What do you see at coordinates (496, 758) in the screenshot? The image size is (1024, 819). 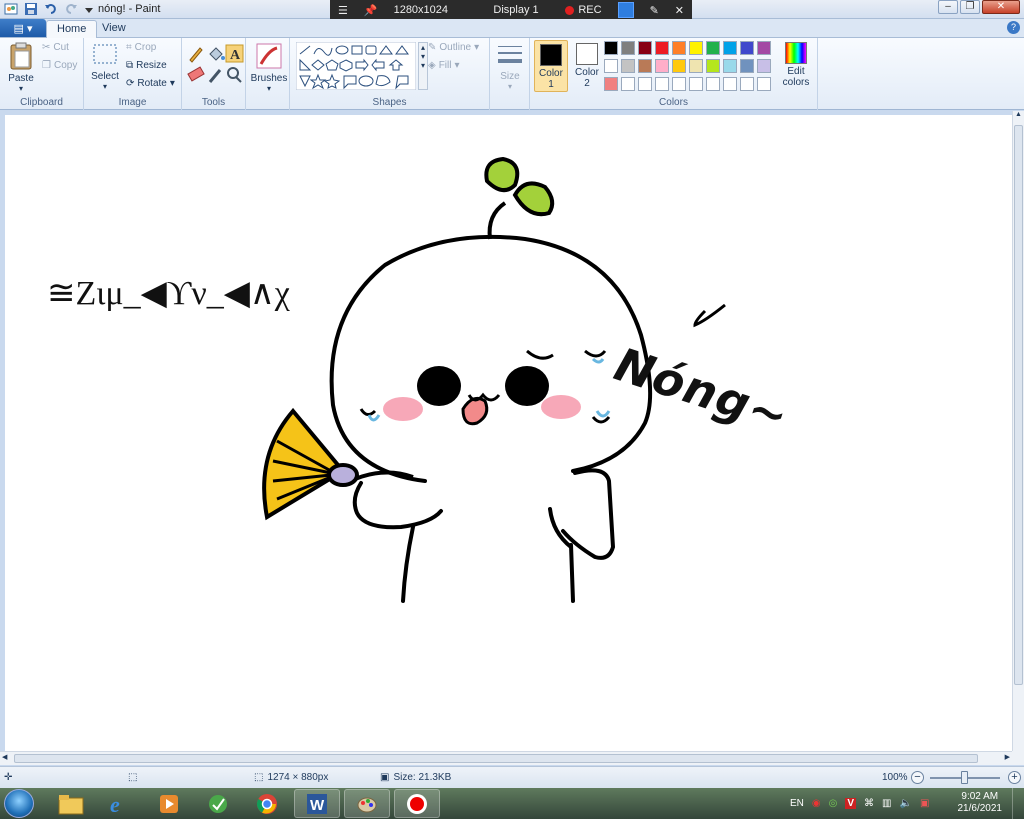 I see `horizontal-scroll-thumb` at bounding box center [496, 758].